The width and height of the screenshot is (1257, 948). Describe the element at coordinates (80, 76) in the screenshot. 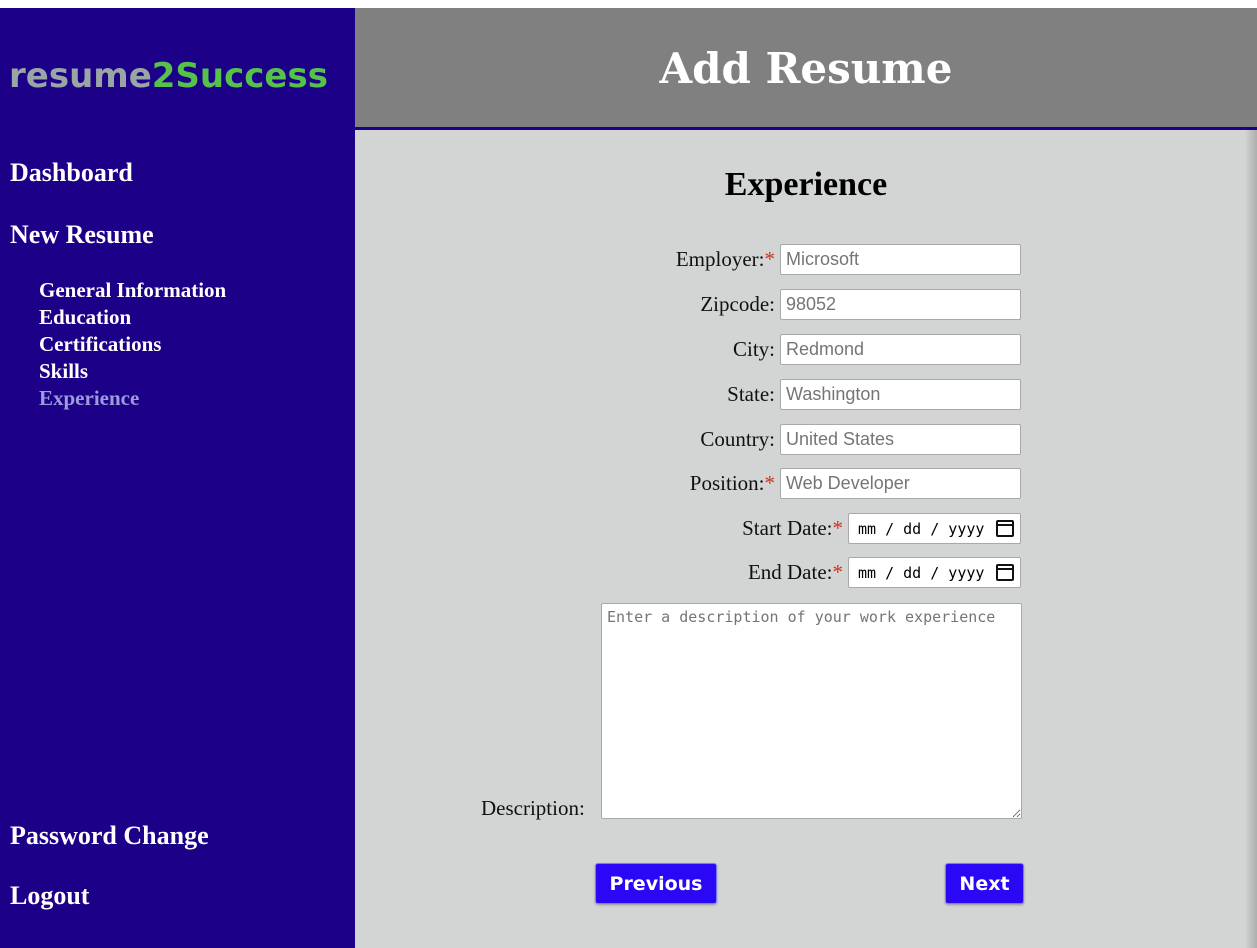

I see `brand-logo-part1: resume` at that location.